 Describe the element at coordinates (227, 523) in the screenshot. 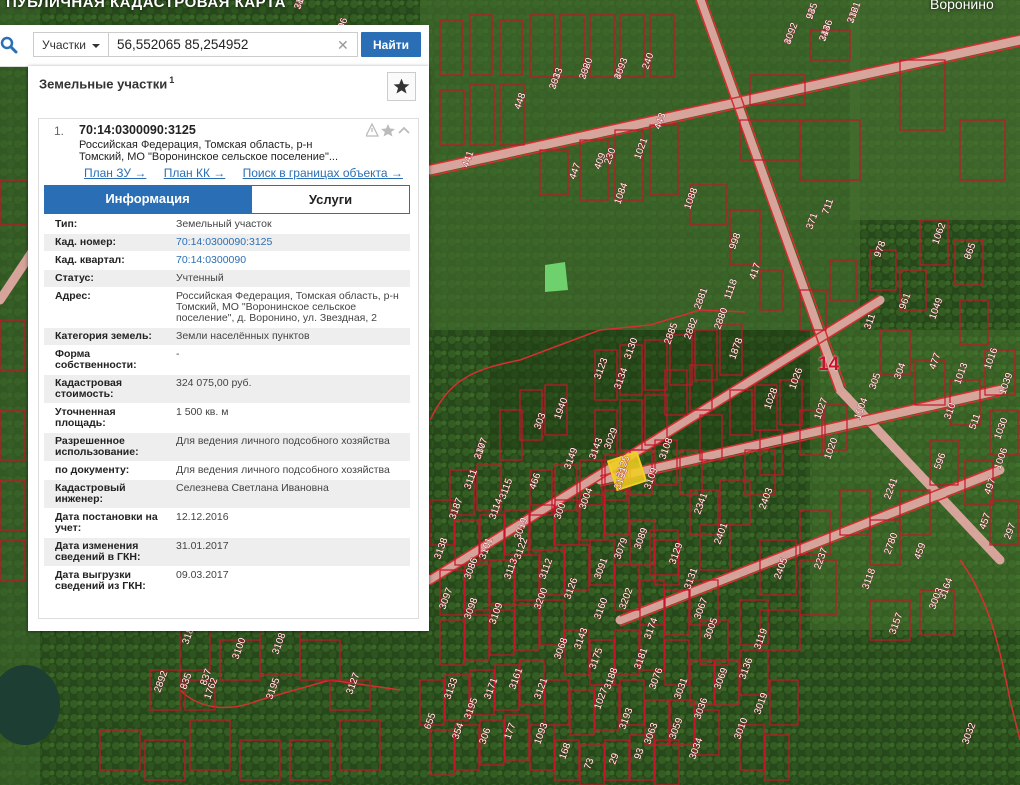

I see `info-row: Дата постановки на учет: 12.12.2016` at that location.